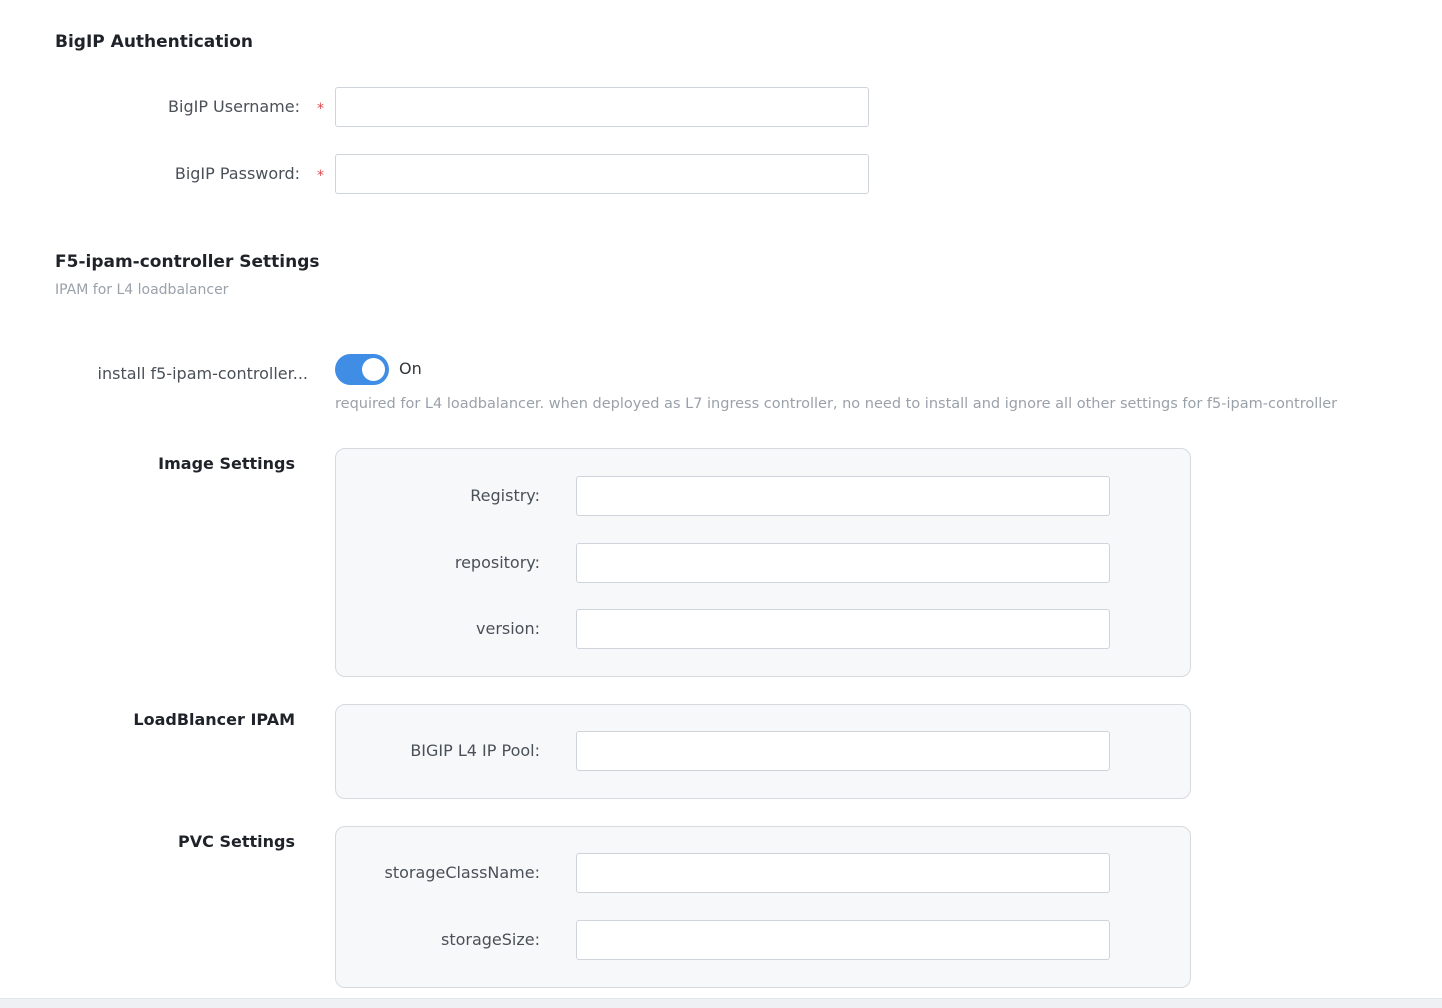  What do you see at coordinates (236, 841) in the screenshot?
I see `pvc-settings-title: PVC Settings` at bounding box center [236, 841].